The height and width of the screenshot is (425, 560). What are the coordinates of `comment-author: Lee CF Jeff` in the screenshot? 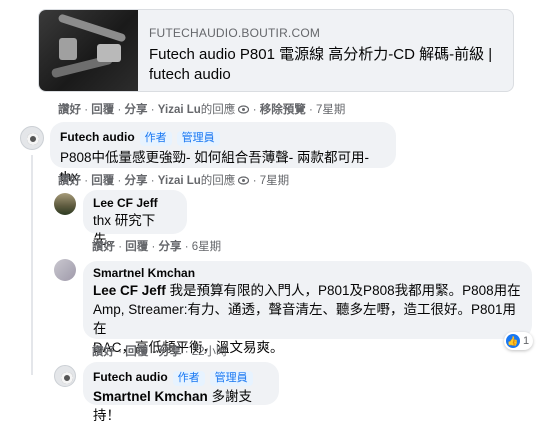 It's located at (135, 203).